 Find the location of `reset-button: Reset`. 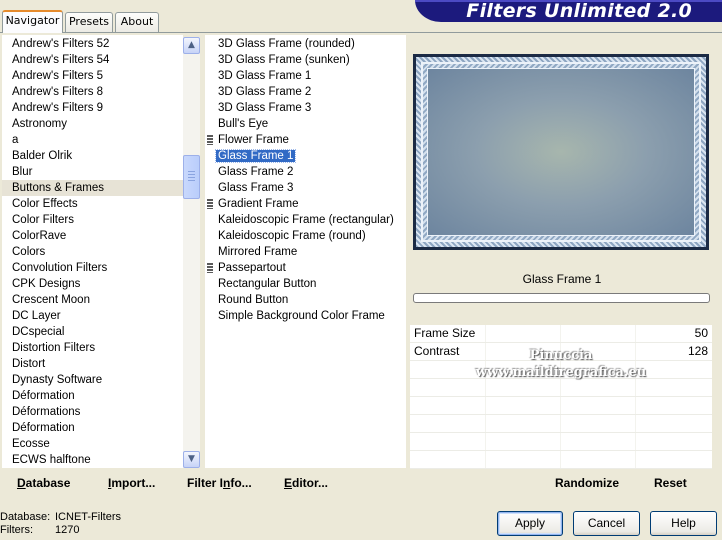

reset-button: Reset is located at coordinates (670, 483).